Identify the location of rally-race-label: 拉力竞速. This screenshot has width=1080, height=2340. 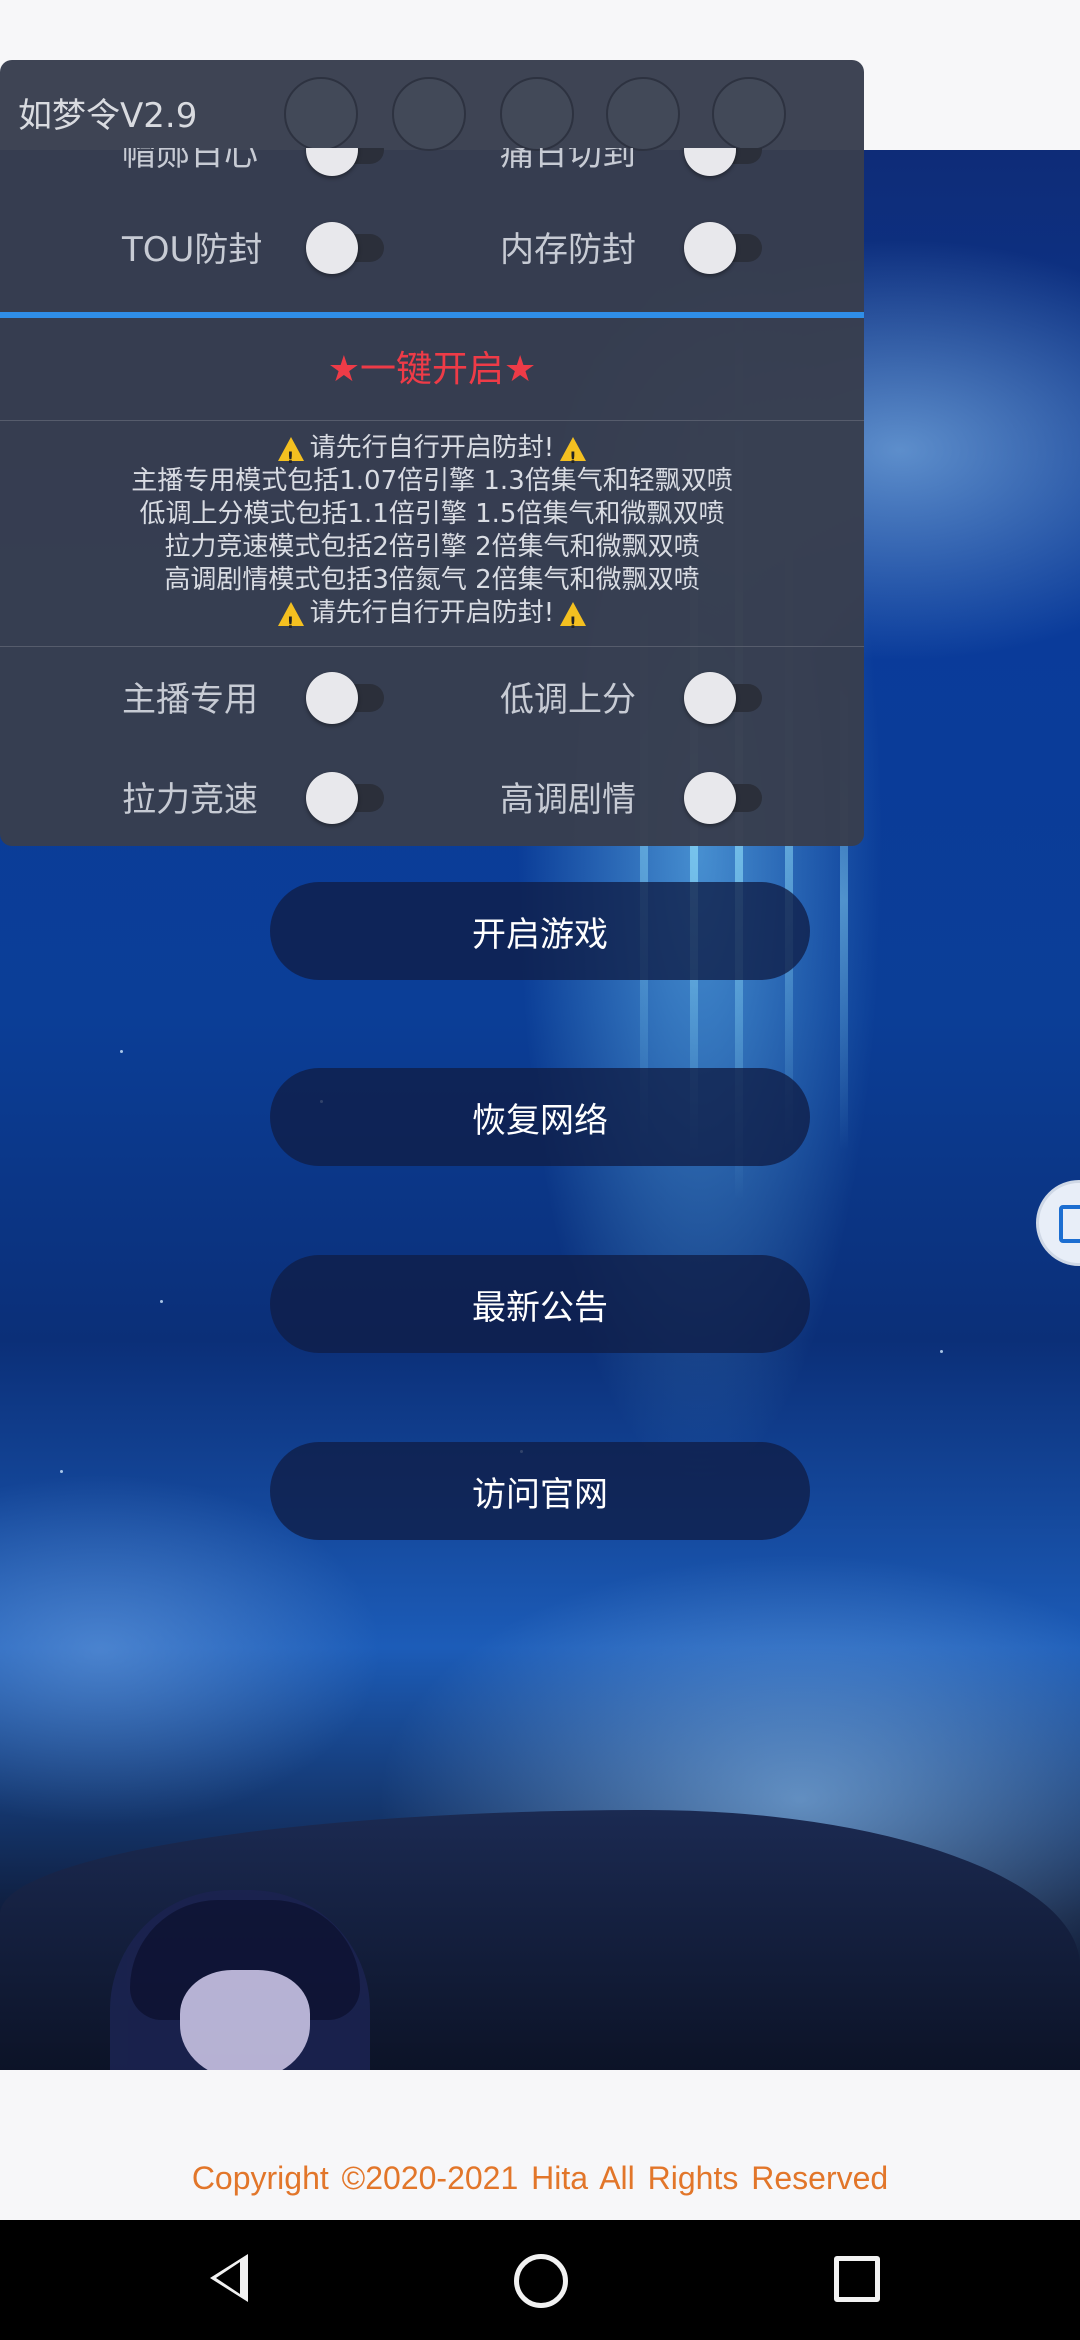
(190, 800).